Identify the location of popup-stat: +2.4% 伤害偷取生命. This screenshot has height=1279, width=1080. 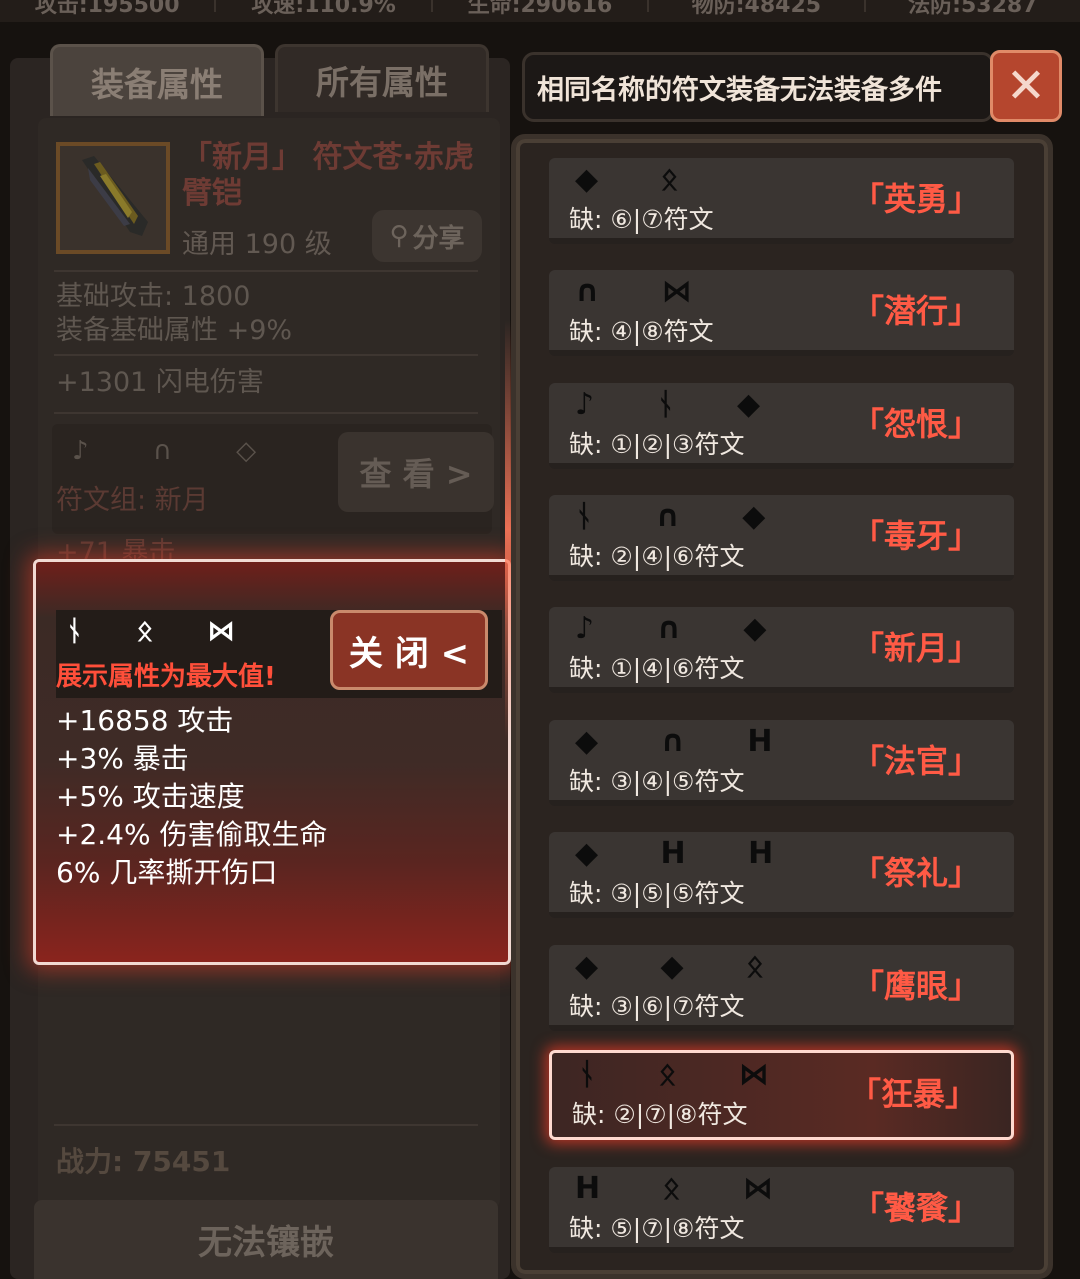
(192, 834).